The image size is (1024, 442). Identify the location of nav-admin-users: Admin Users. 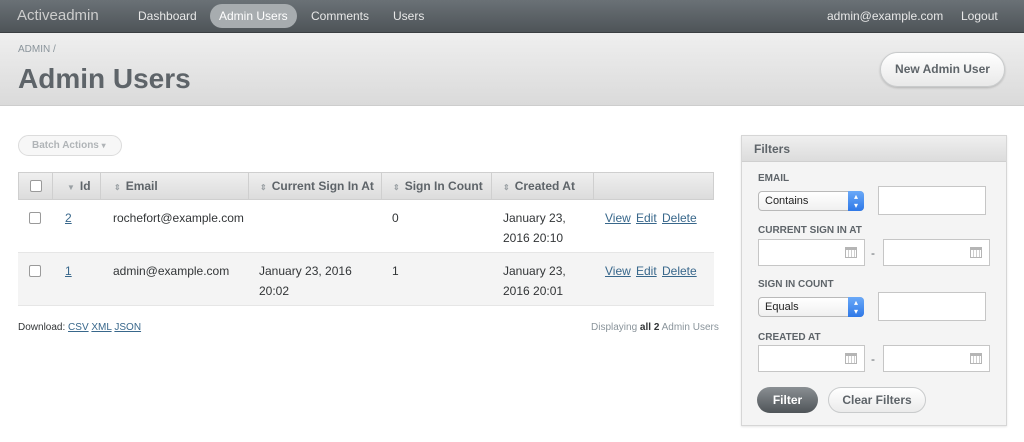
(253, 16).